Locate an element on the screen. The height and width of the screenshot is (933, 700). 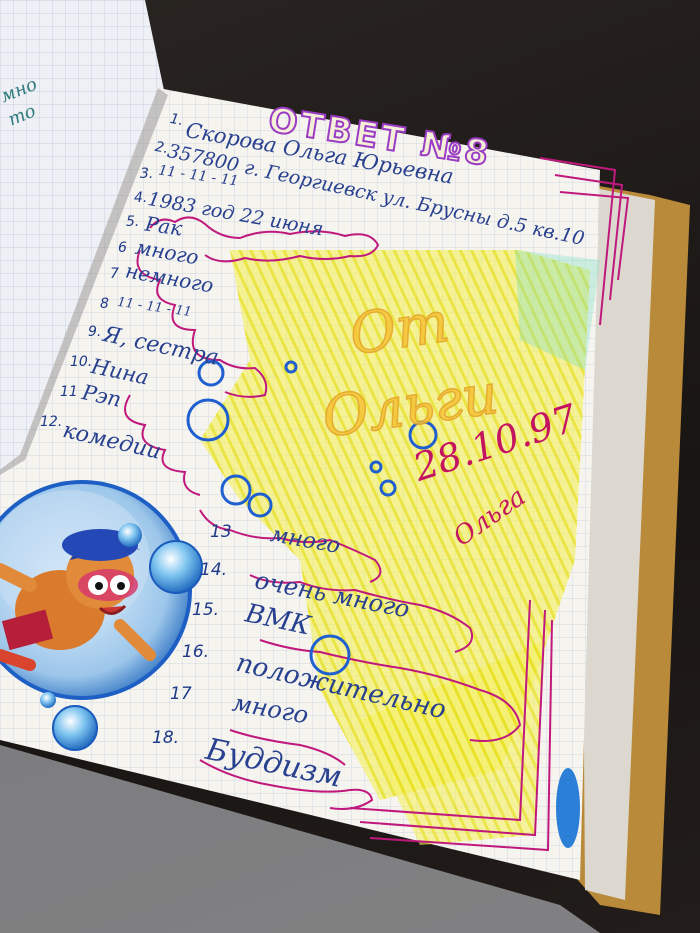
answer-10-number: 10. is located at coordinates (81, 362).